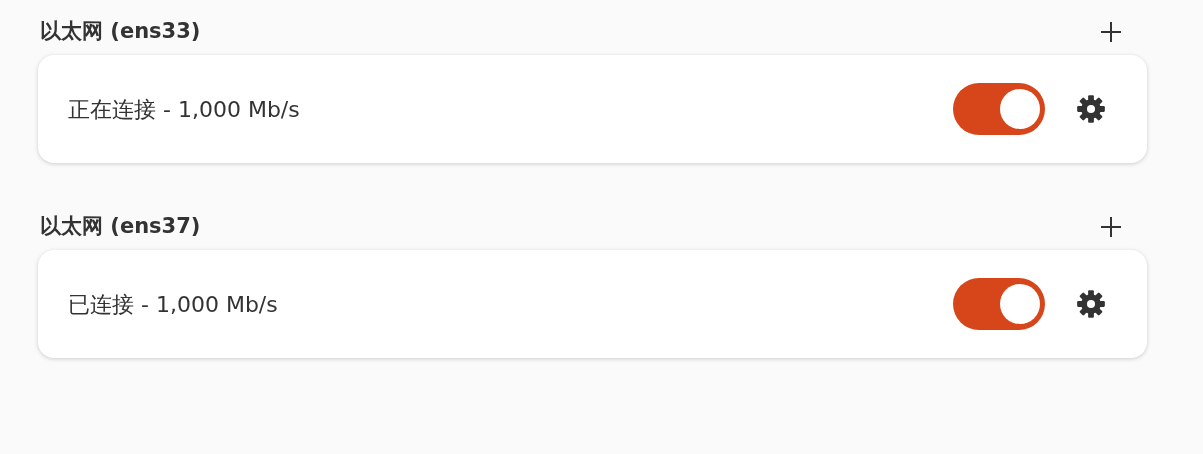 This screenshot has height=454, width=1203. What do you see at coordinates (120, 227) in the screenshot?
I see `section-title: 以太网 (ens37)` at bounding box center [120, 227].